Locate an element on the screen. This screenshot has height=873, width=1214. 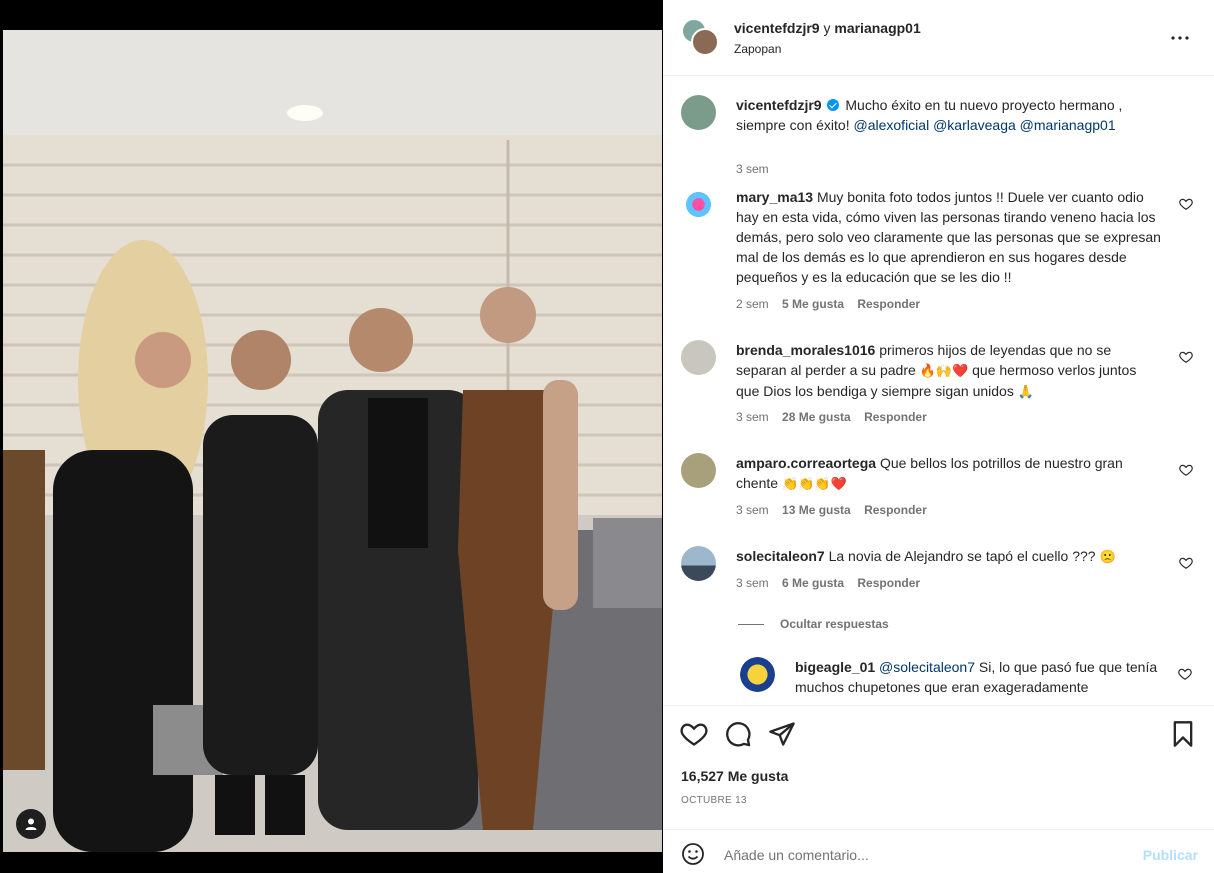
comment-emoji: 🔥🙌❤️ is located at coordinates (944, 370).